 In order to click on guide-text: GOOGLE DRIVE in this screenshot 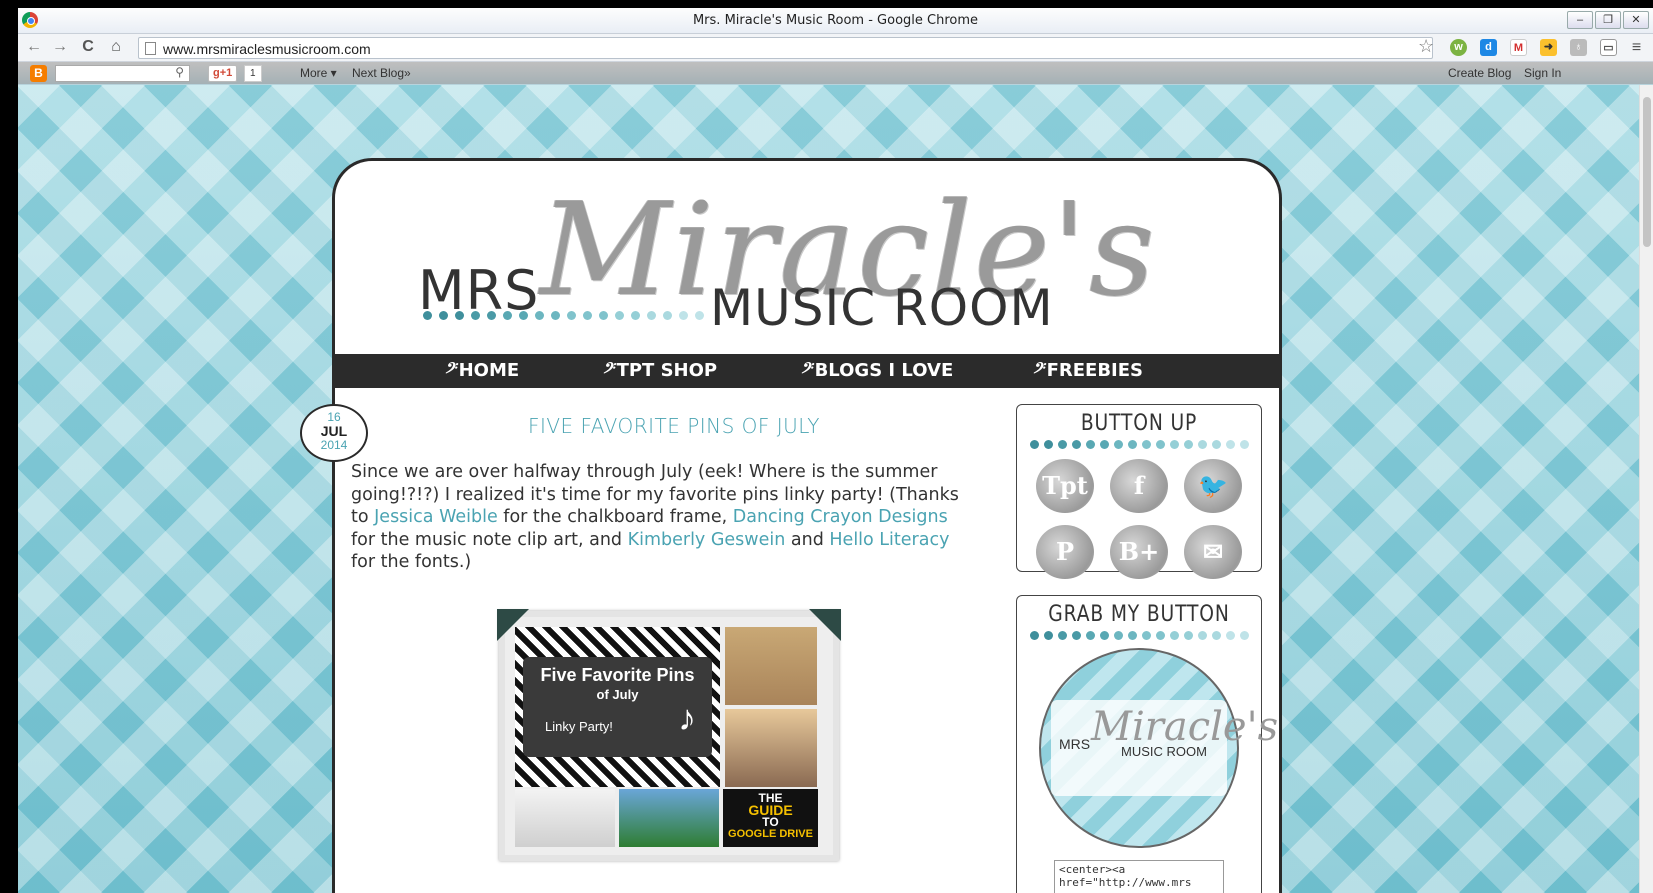, I will do `click(770, 834)`.